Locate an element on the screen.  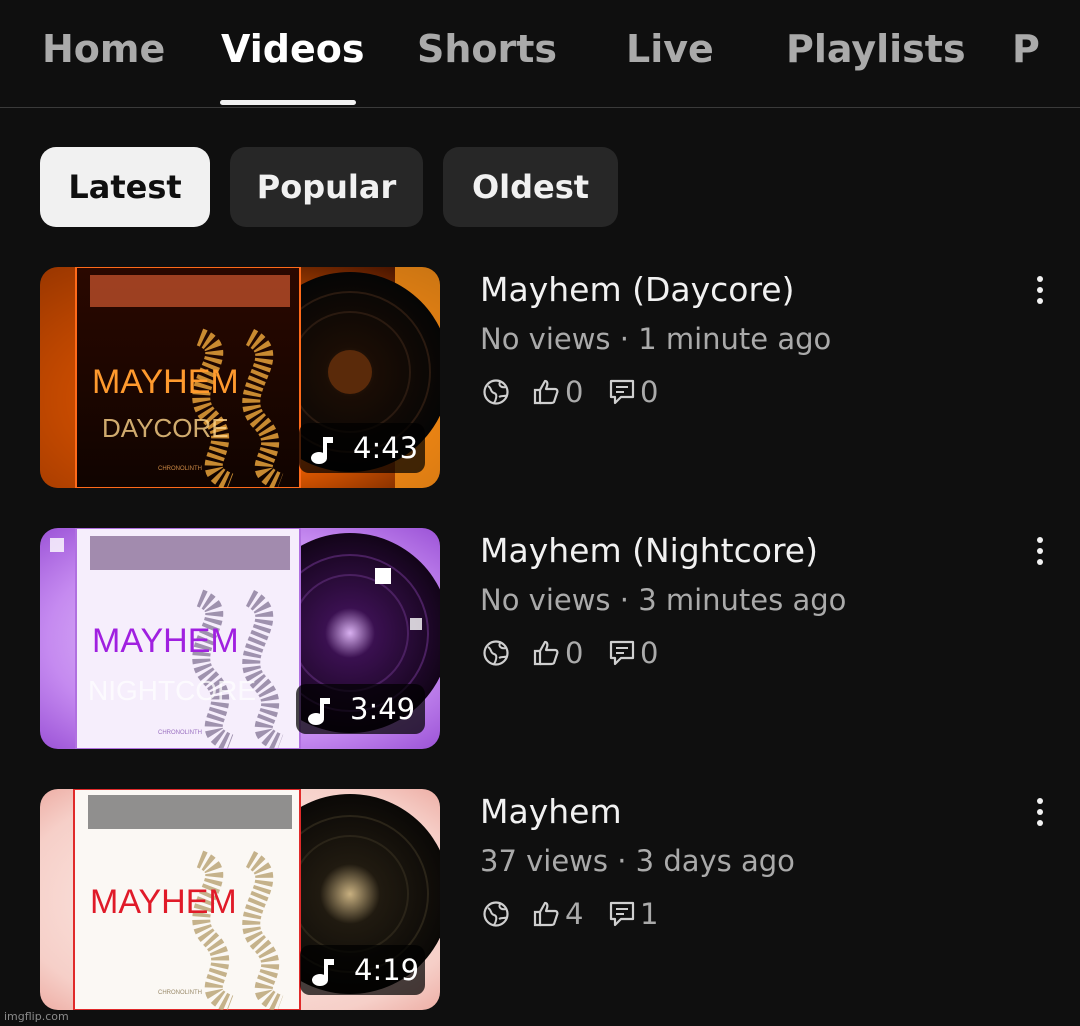
active-tab-indicator is located at coordinates (288, 102).